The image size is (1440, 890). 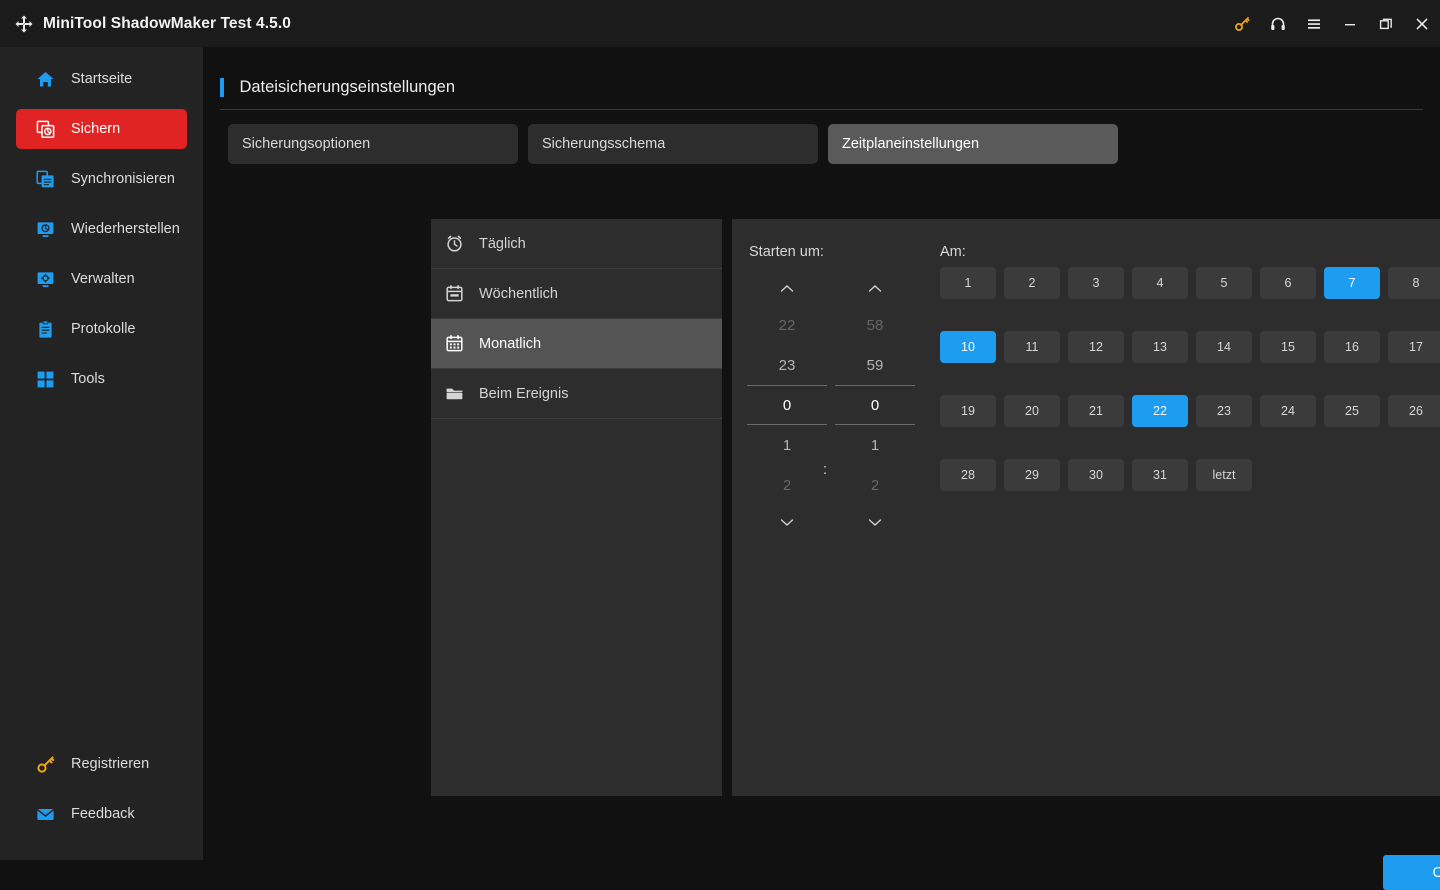 I want to click on day-button: 21, so click(x=1096, y=411).